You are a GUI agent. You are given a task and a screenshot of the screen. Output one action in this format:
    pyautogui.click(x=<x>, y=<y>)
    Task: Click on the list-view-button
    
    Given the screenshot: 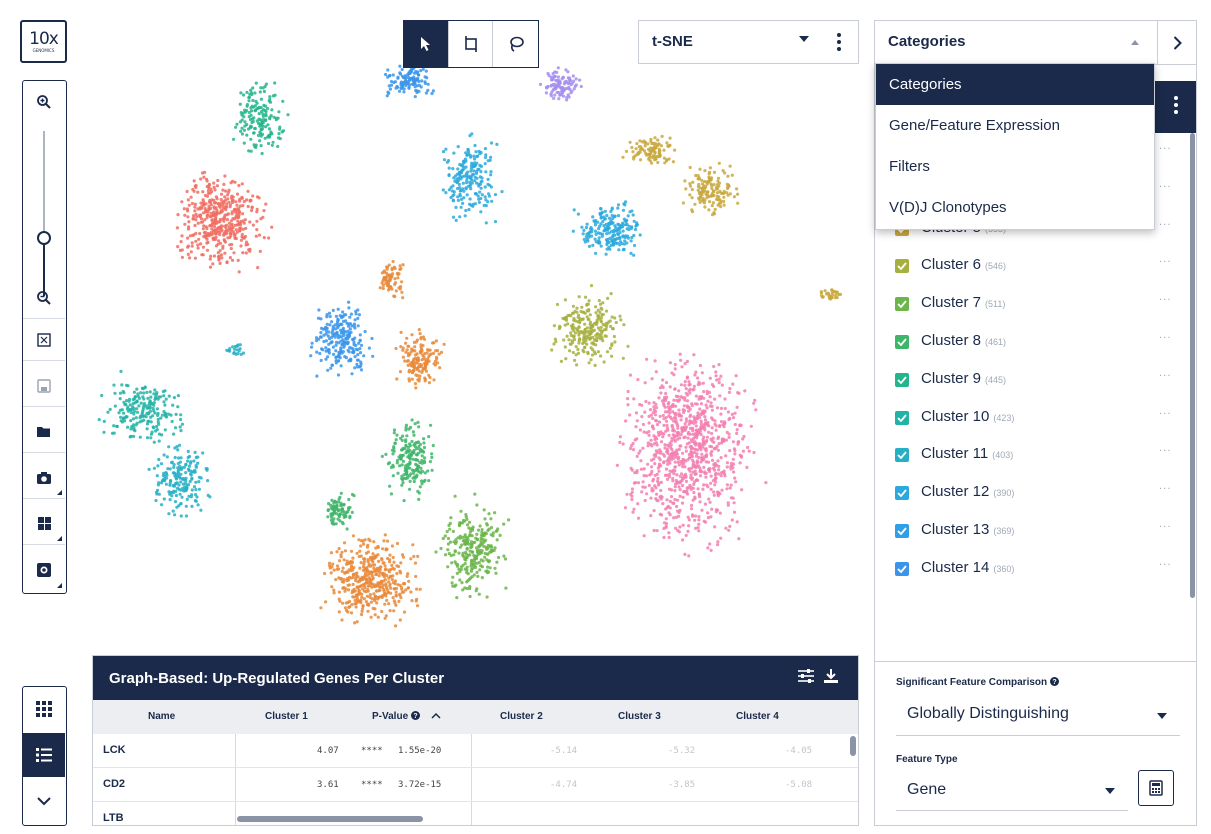 What is the action you would take?
    pyautogui.click(x=44, y=755)
    